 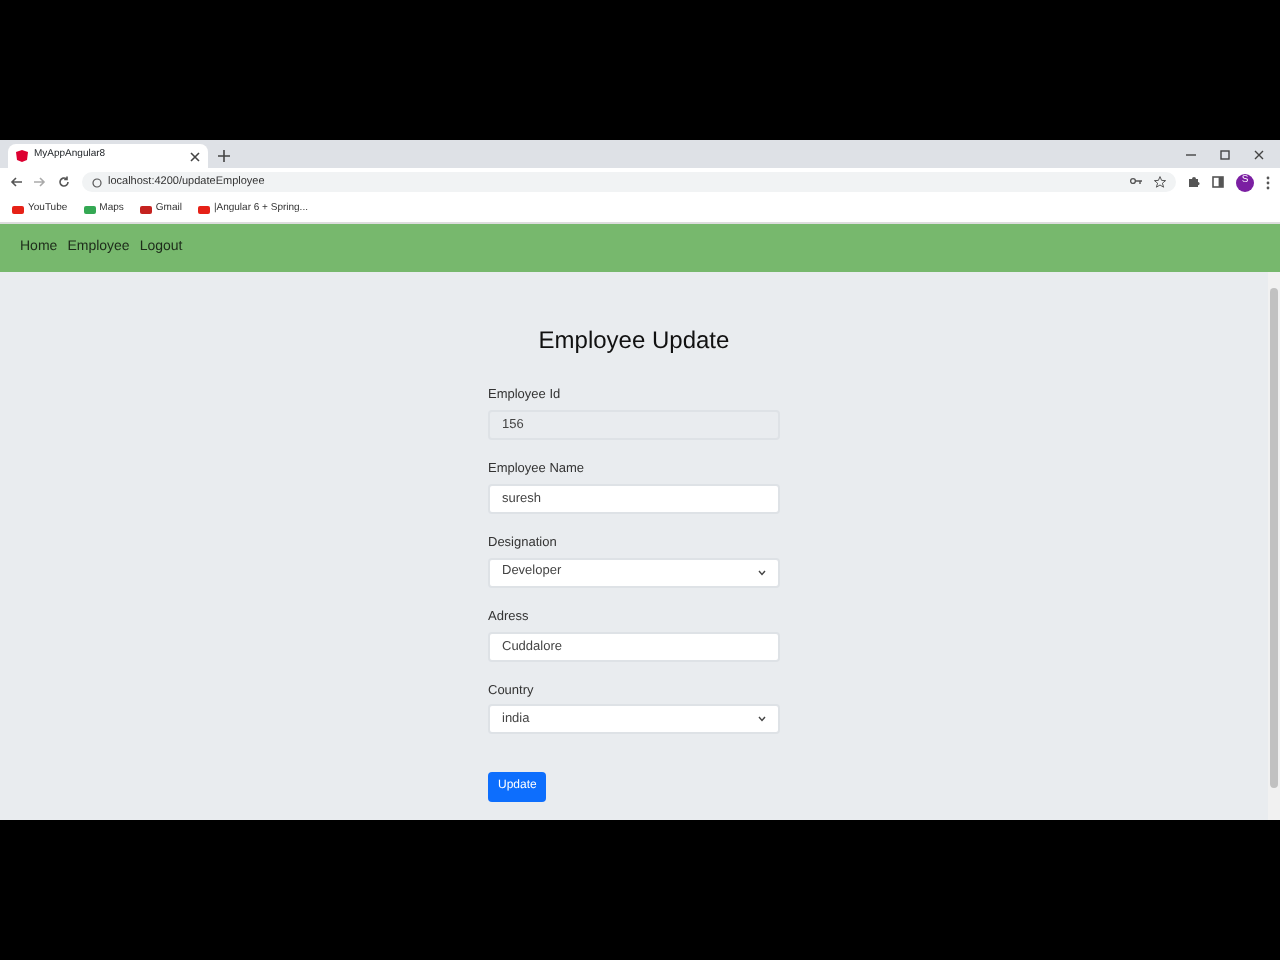 I want to click on back-icon, so click(x=16, y=182).